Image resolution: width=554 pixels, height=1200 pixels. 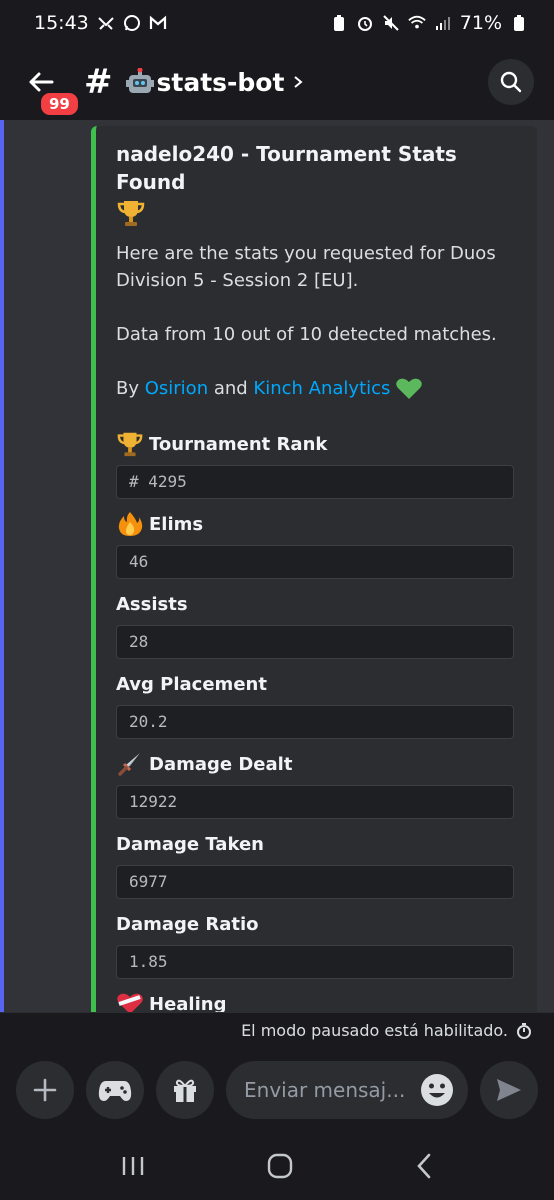 What do you see at coordinates (98, 82) in the screenshot?
I see `channel-hash-icon: #` at bounding box center [98, 82].